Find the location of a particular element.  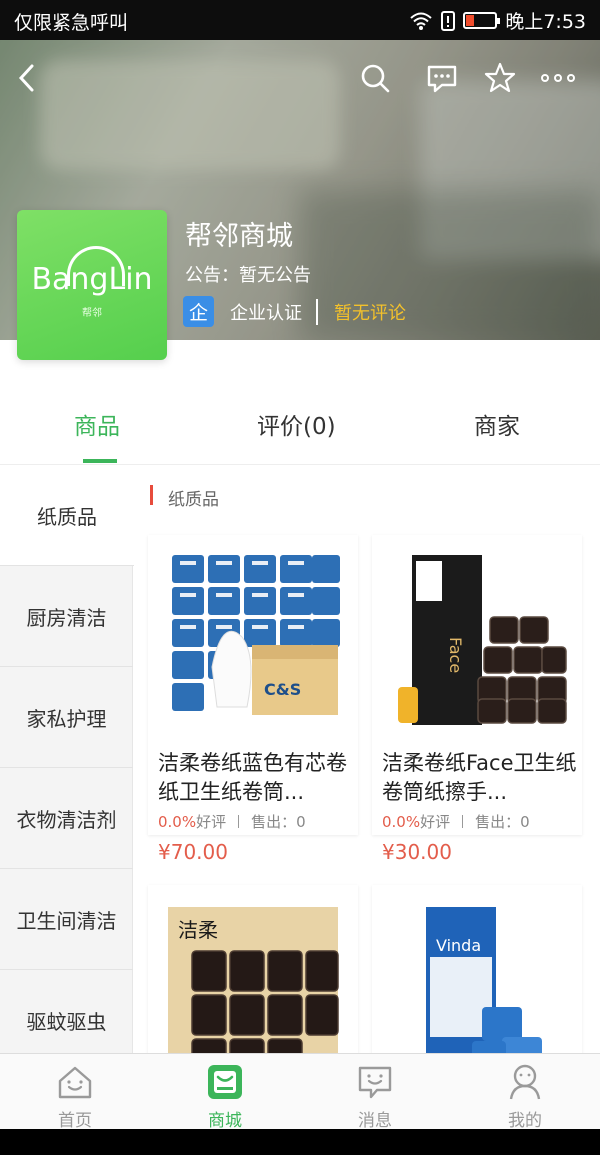

category-item: 家私护理 is located at coordinates (66, 717).